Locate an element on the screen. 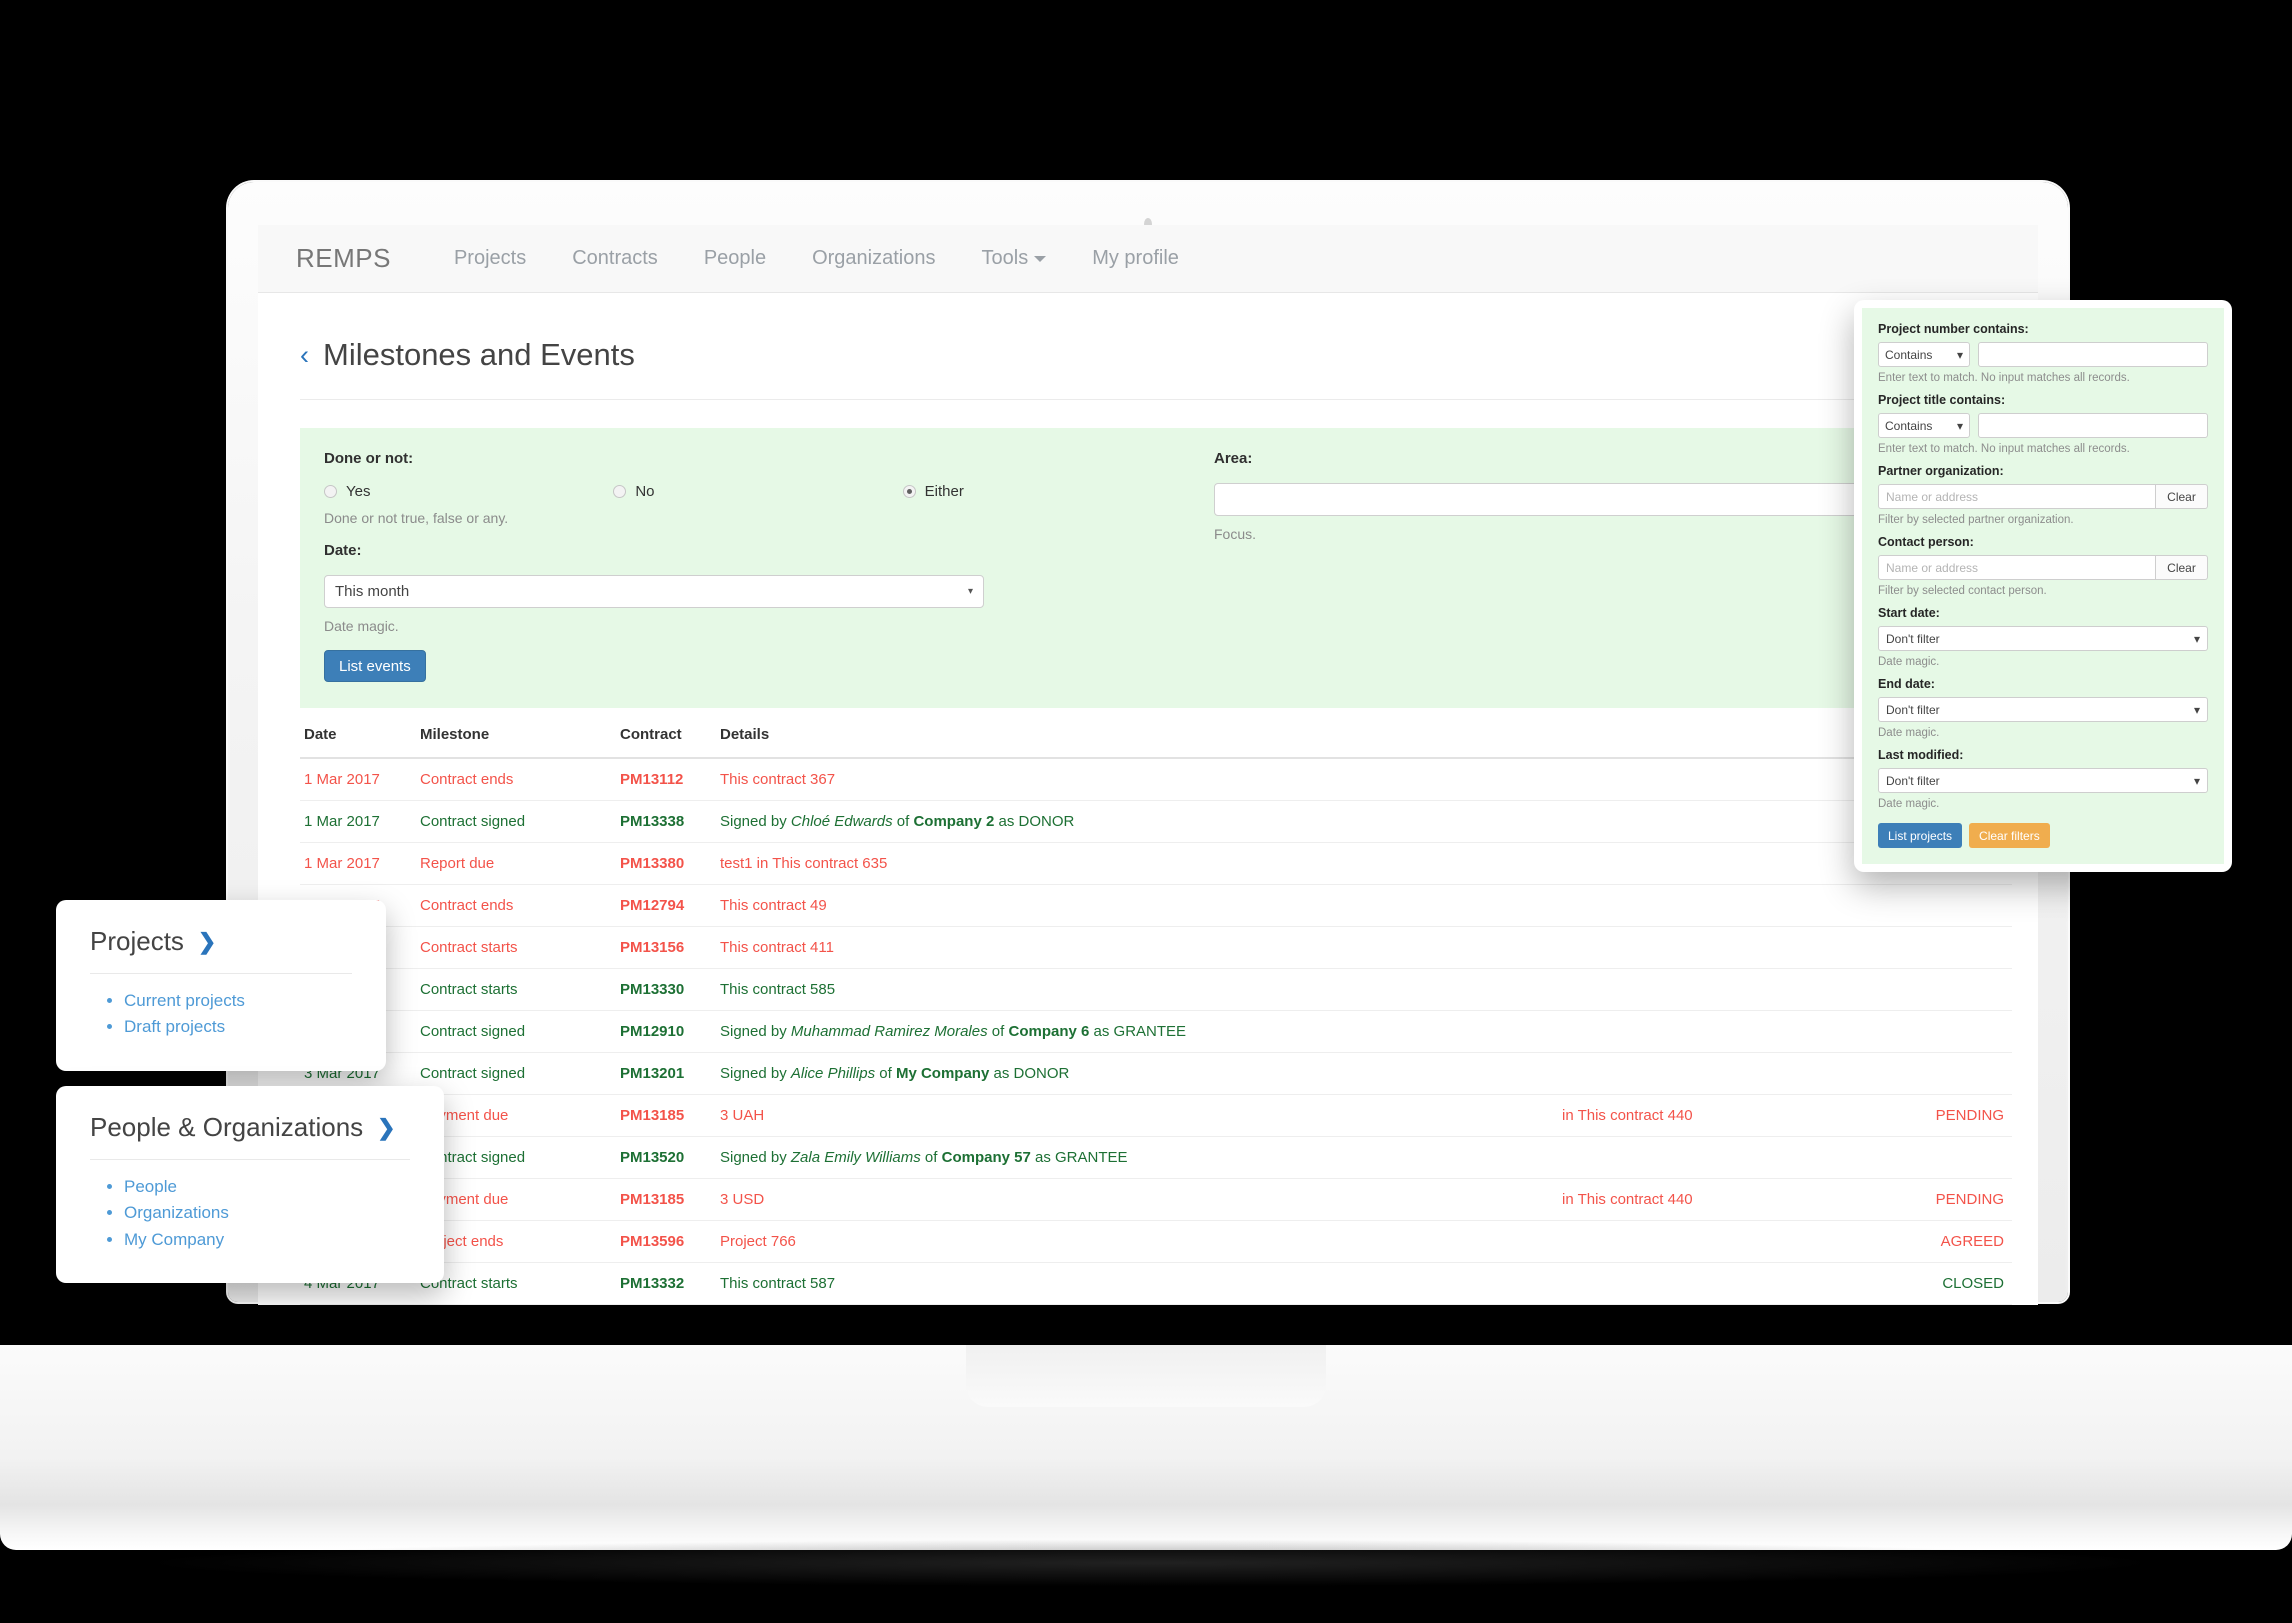 The width and height of the screenshot is (2292, 1623). column-header-details: Details is located at coordinates (1141, 733).